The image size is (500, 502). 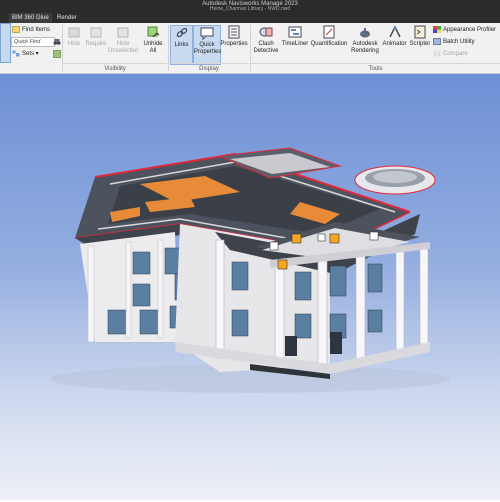 I want to click on appearance-profiler-icon, so click(x=437, y=29).